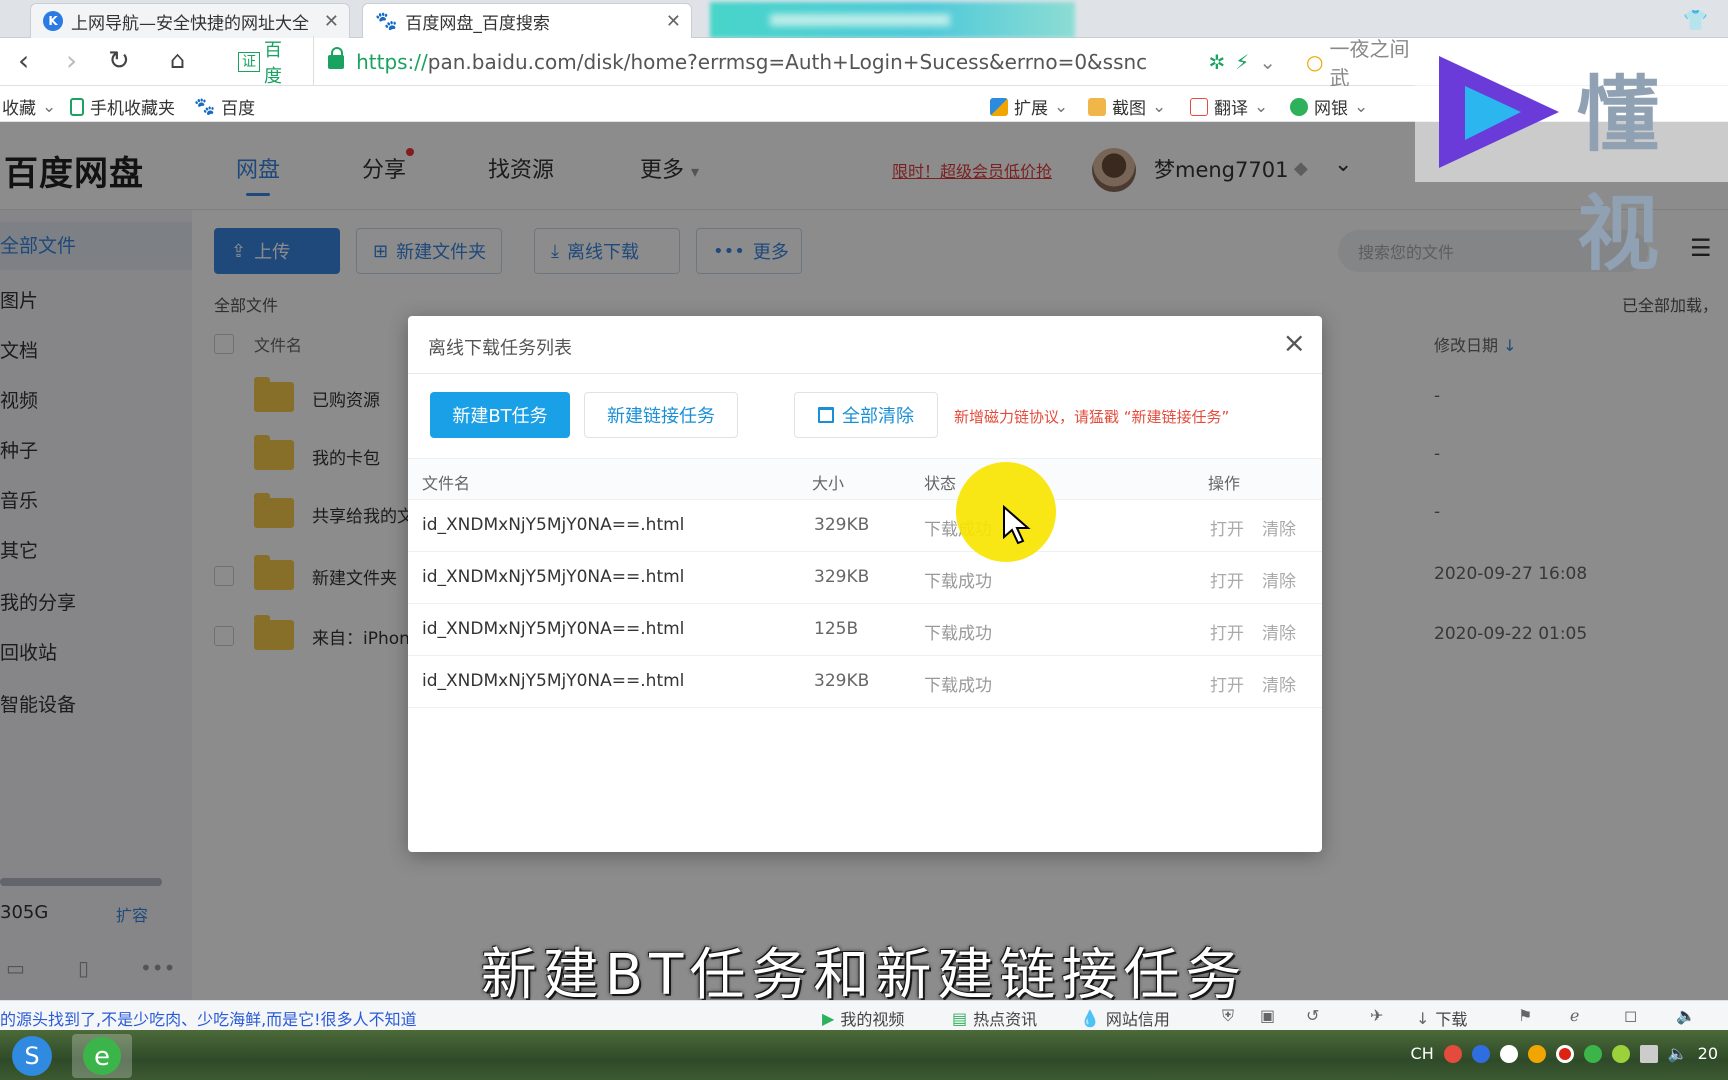 The image size is (1728, 1080). Describe the element at coordinates (1623, 175) in the screenshot. I see `watermark-text: 懂视` at that location.